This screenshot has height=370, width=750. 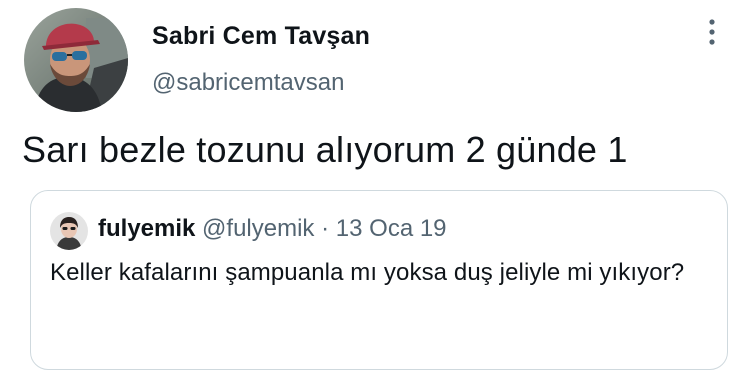 I want to click on tweet-text: Sarı bezle tozunu alıyorum 2 günde 1, so click(x=325, y=149).